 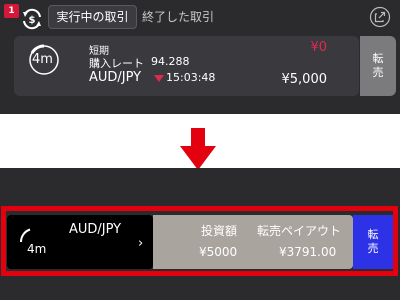 I want to click on chevron-right-icon: ›, so click(x=141, y=243).